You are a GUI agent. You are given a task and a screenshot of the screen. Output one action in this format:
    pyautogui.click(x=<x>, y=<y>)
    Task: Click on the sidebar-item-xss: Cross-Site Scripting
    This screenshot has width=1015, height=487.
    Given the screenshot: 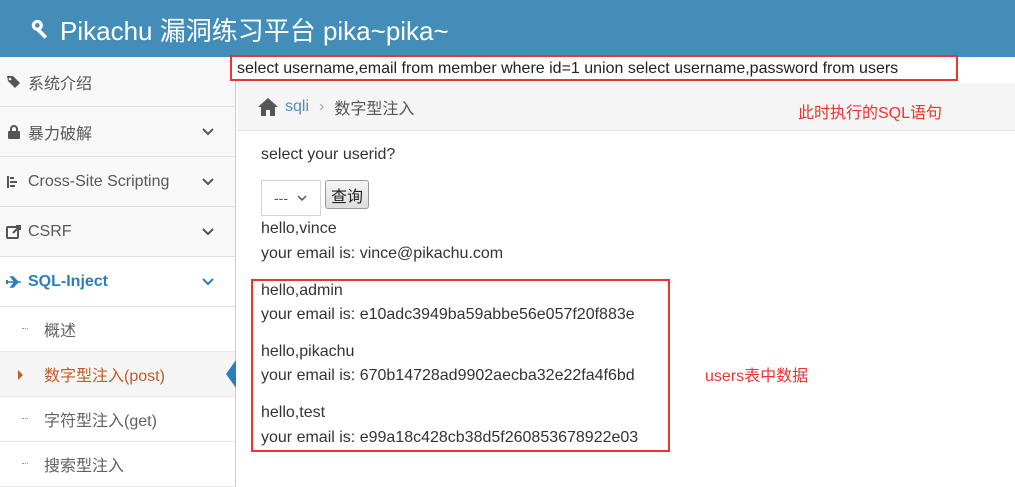 What is the action you would take?
    pyautogui.click(x=117, y=182)
    